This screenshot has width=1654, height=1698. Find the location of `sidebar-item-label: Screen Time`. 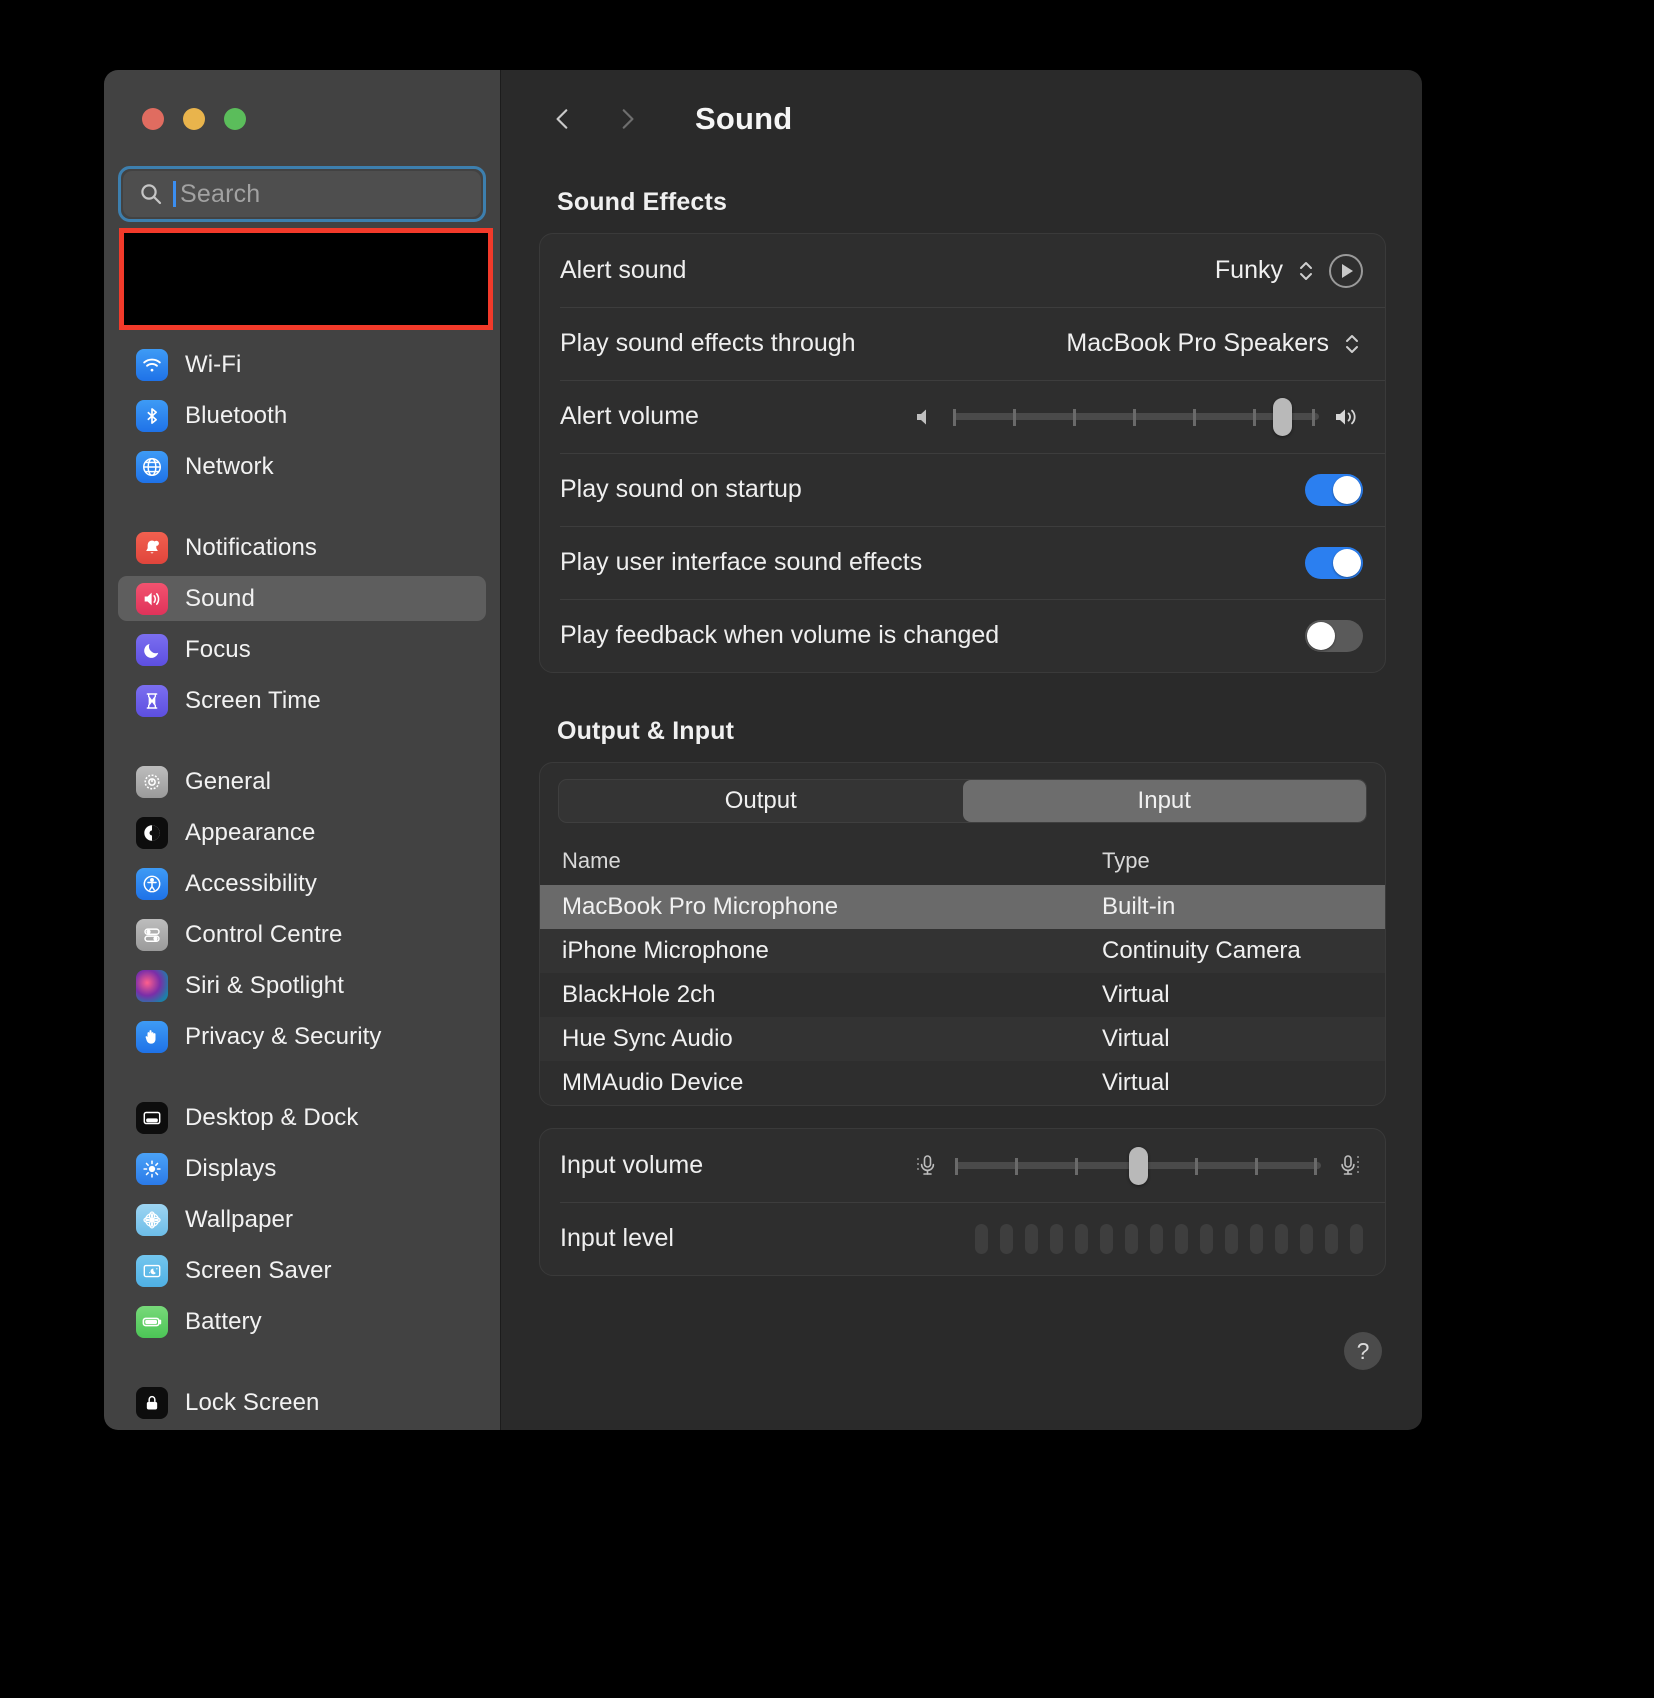

sidebar-item-label: Screen Time is located at coordinates (253, 700).